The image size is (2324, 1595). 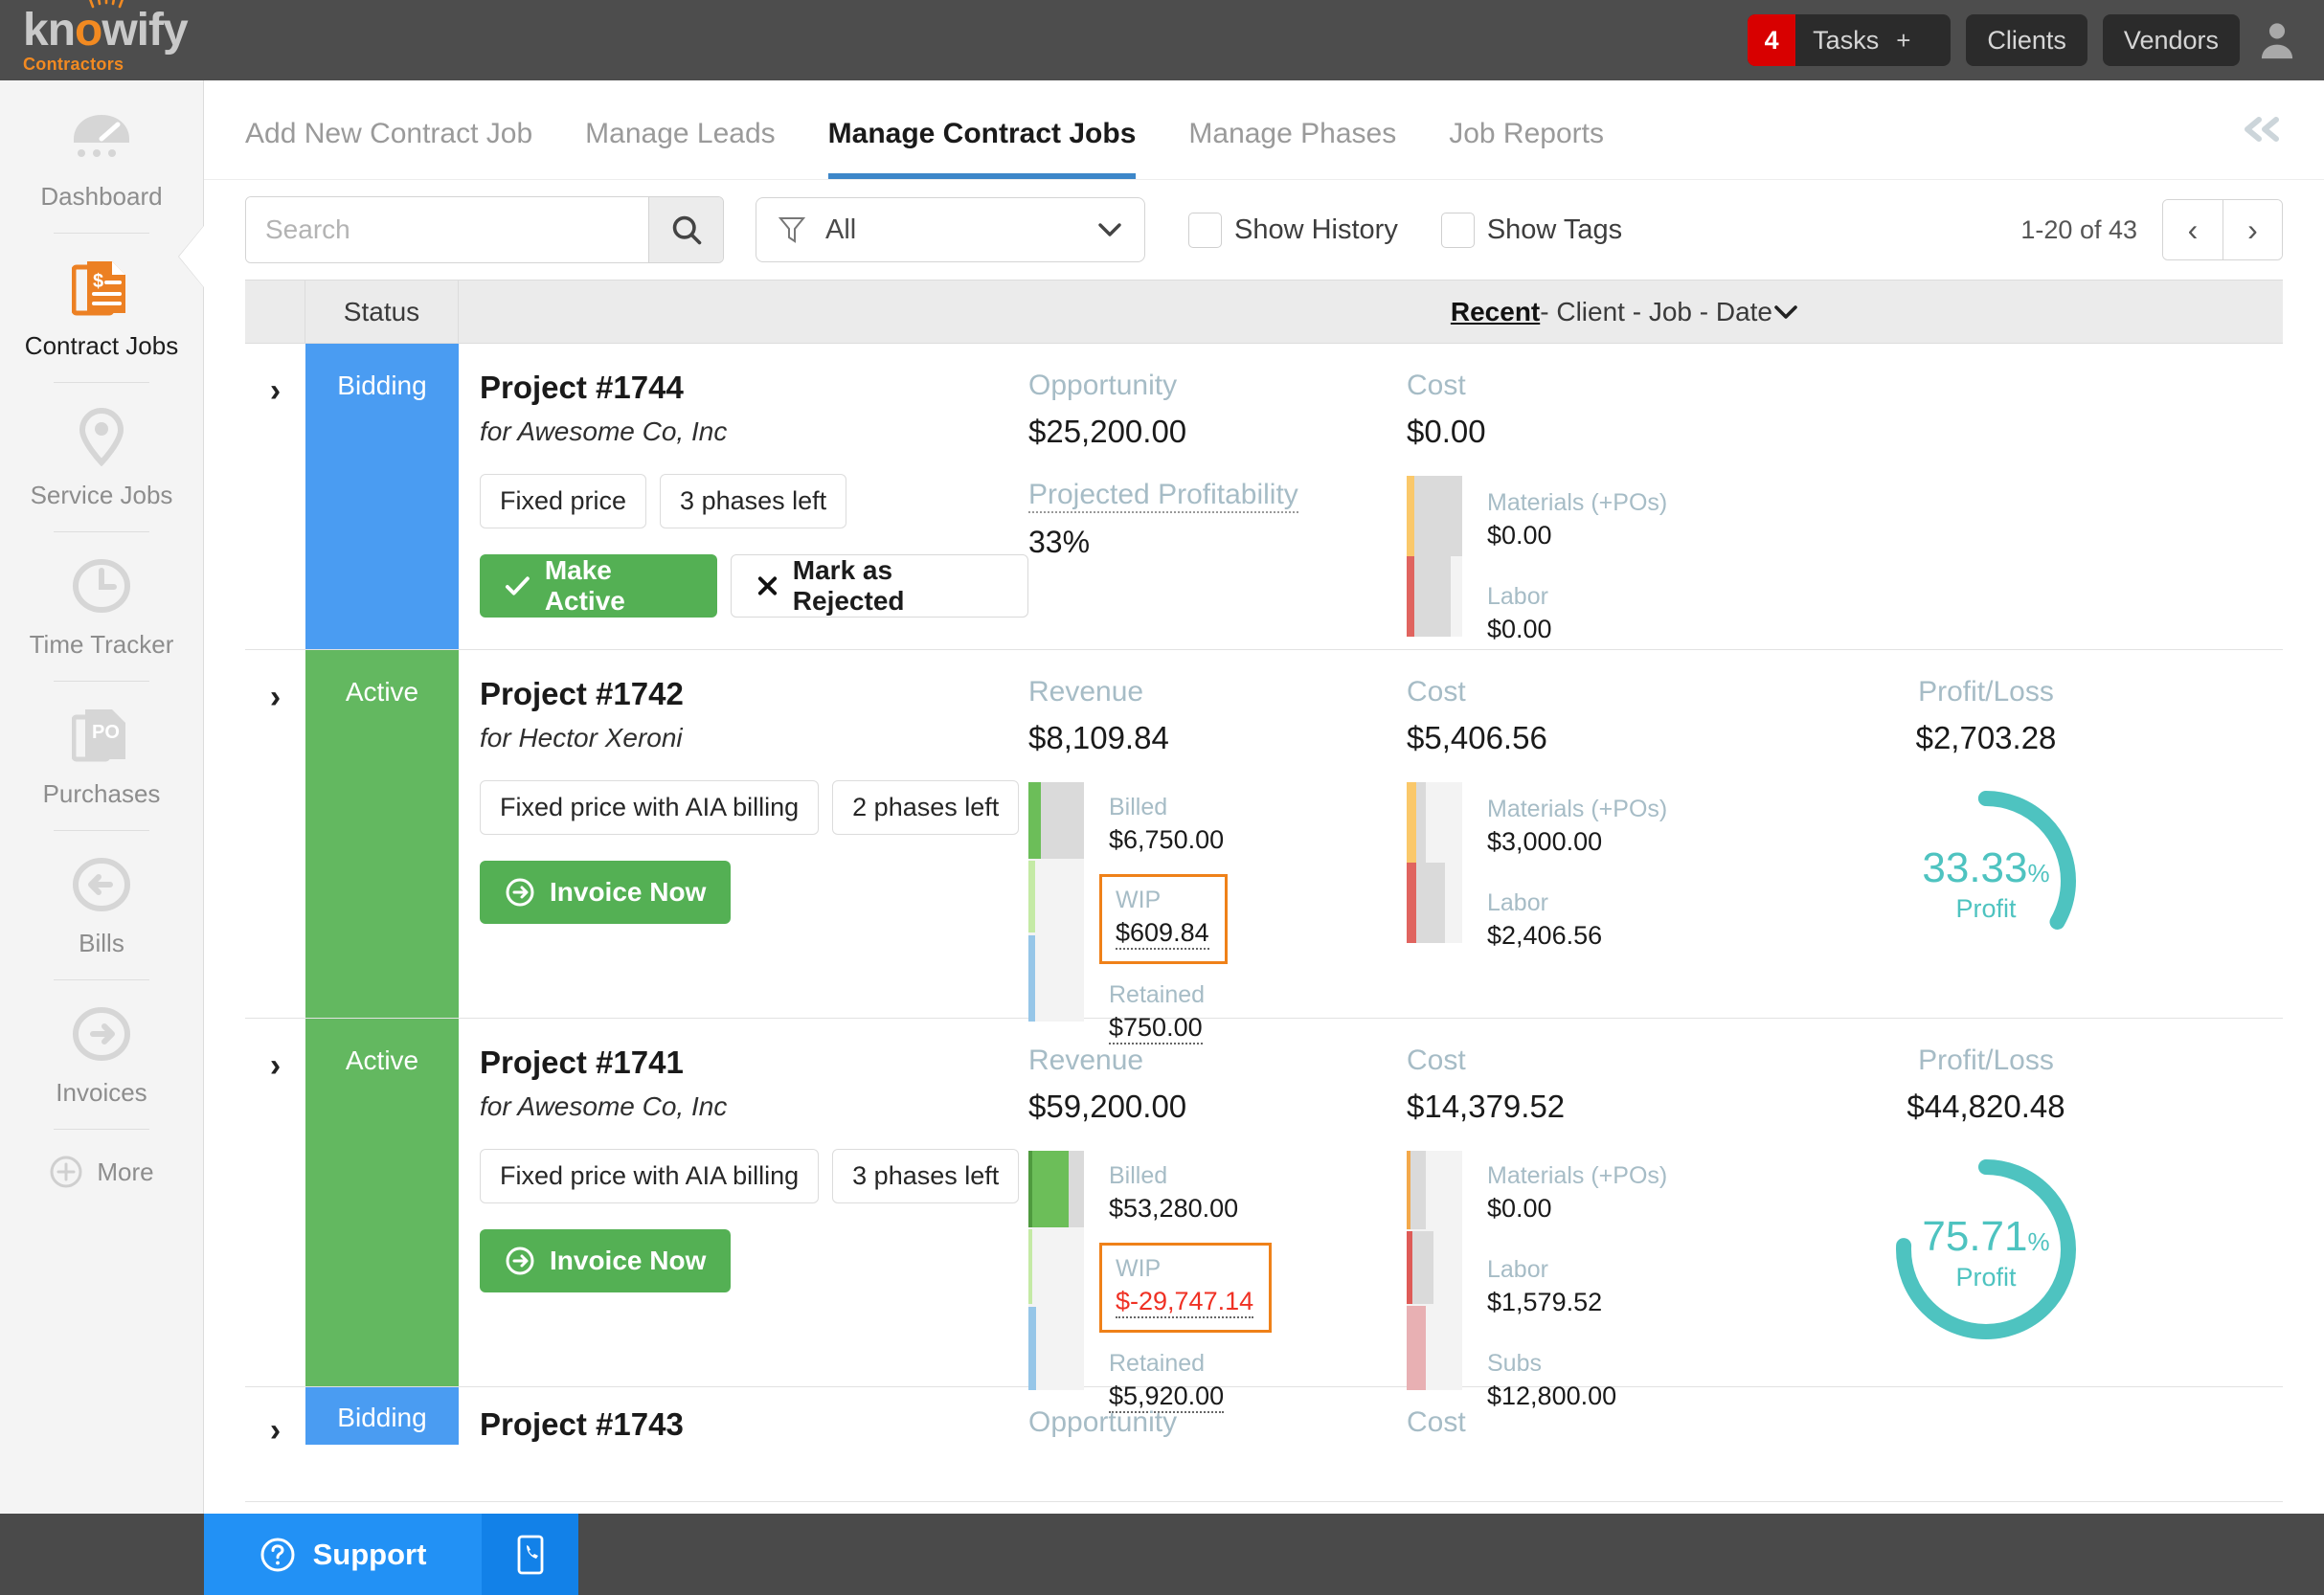 I want to click on metric-label: Opportunity, so click(x=1103, y=386).